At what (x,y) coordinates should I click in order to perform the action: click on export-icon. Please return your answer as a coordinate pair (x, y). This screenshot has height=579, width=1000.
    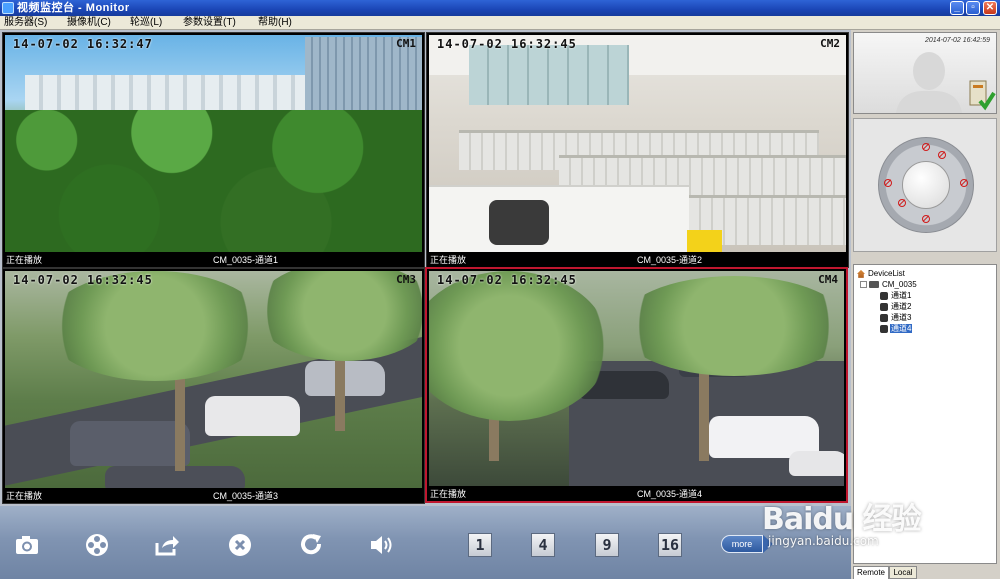
    Looking at the image, I should click on (167, 545).